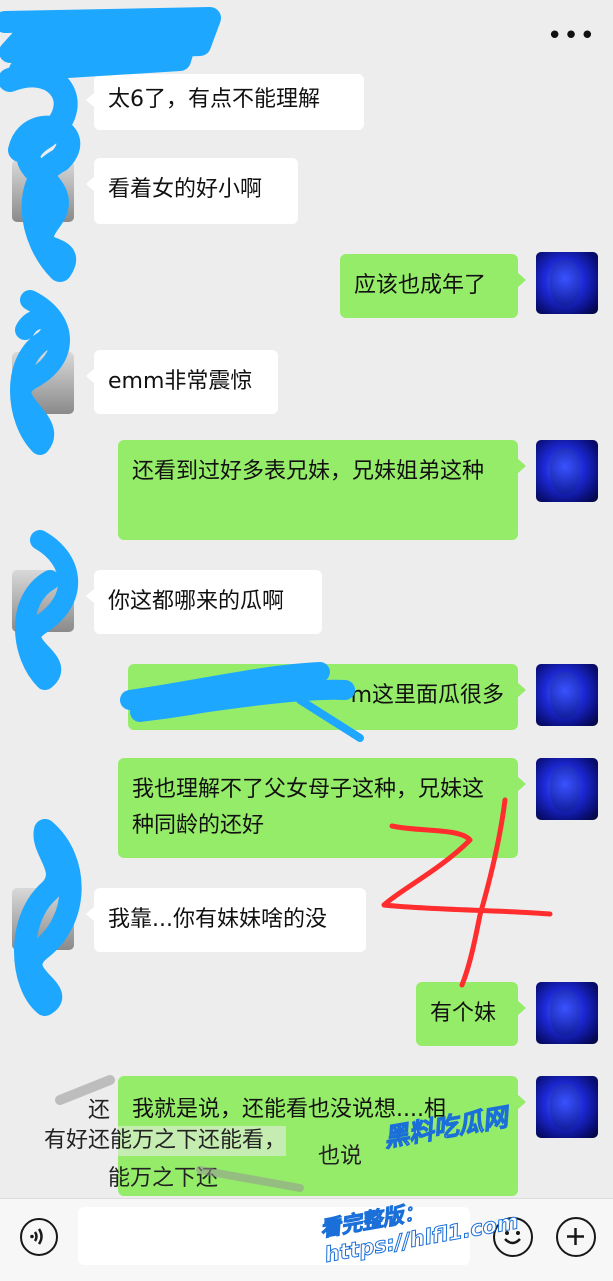 The width and height of the screenshot is (613, 1281). Describe the element at coordinates (217, 919) in the screenshot. I see `message-text: 我靠...你有妹妹啥的没` at that location.